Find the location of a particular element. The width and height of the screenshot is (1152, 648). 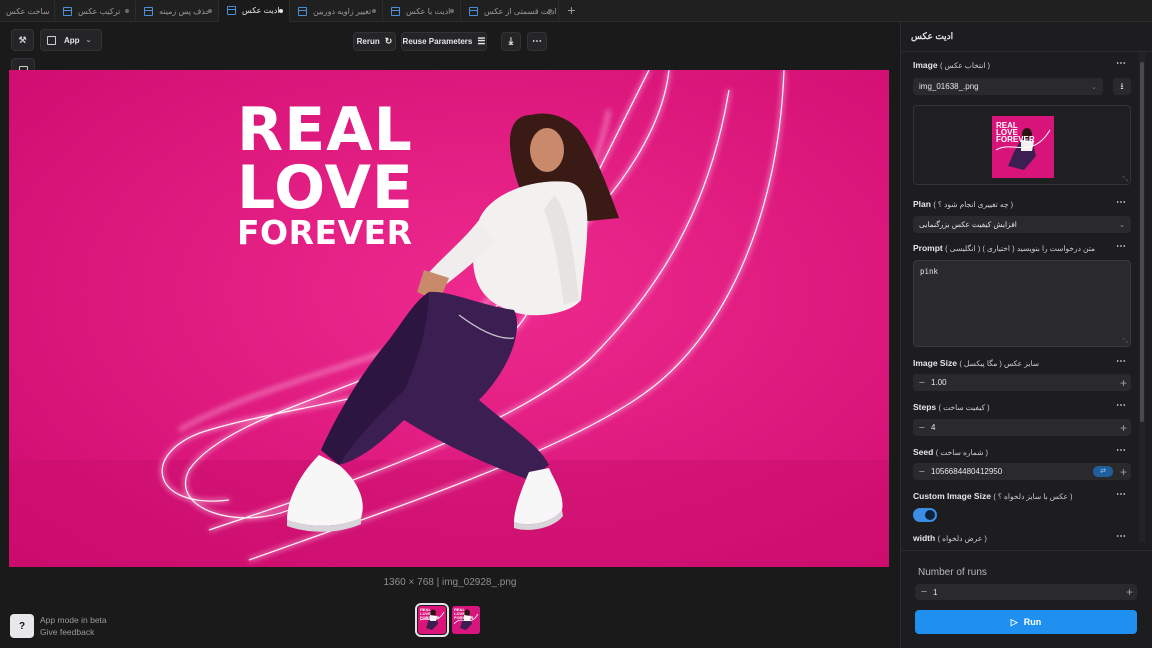

output-thumbnails: REAL LOVE FOREVER REAL LOVE FOREVER is located at coordinates (447, 620).